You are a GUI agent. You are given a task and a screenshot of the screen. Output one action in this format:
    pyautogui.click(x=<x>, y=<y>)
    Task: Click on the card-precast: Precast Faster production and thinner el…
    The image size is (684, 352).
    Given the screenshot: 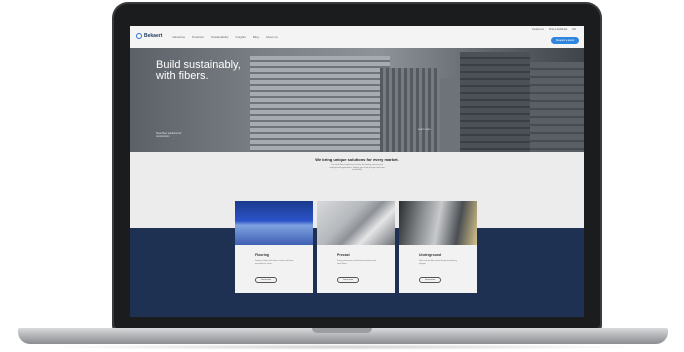 What is the action you would take?
    pyautogui.click(x=356, y=247)
    